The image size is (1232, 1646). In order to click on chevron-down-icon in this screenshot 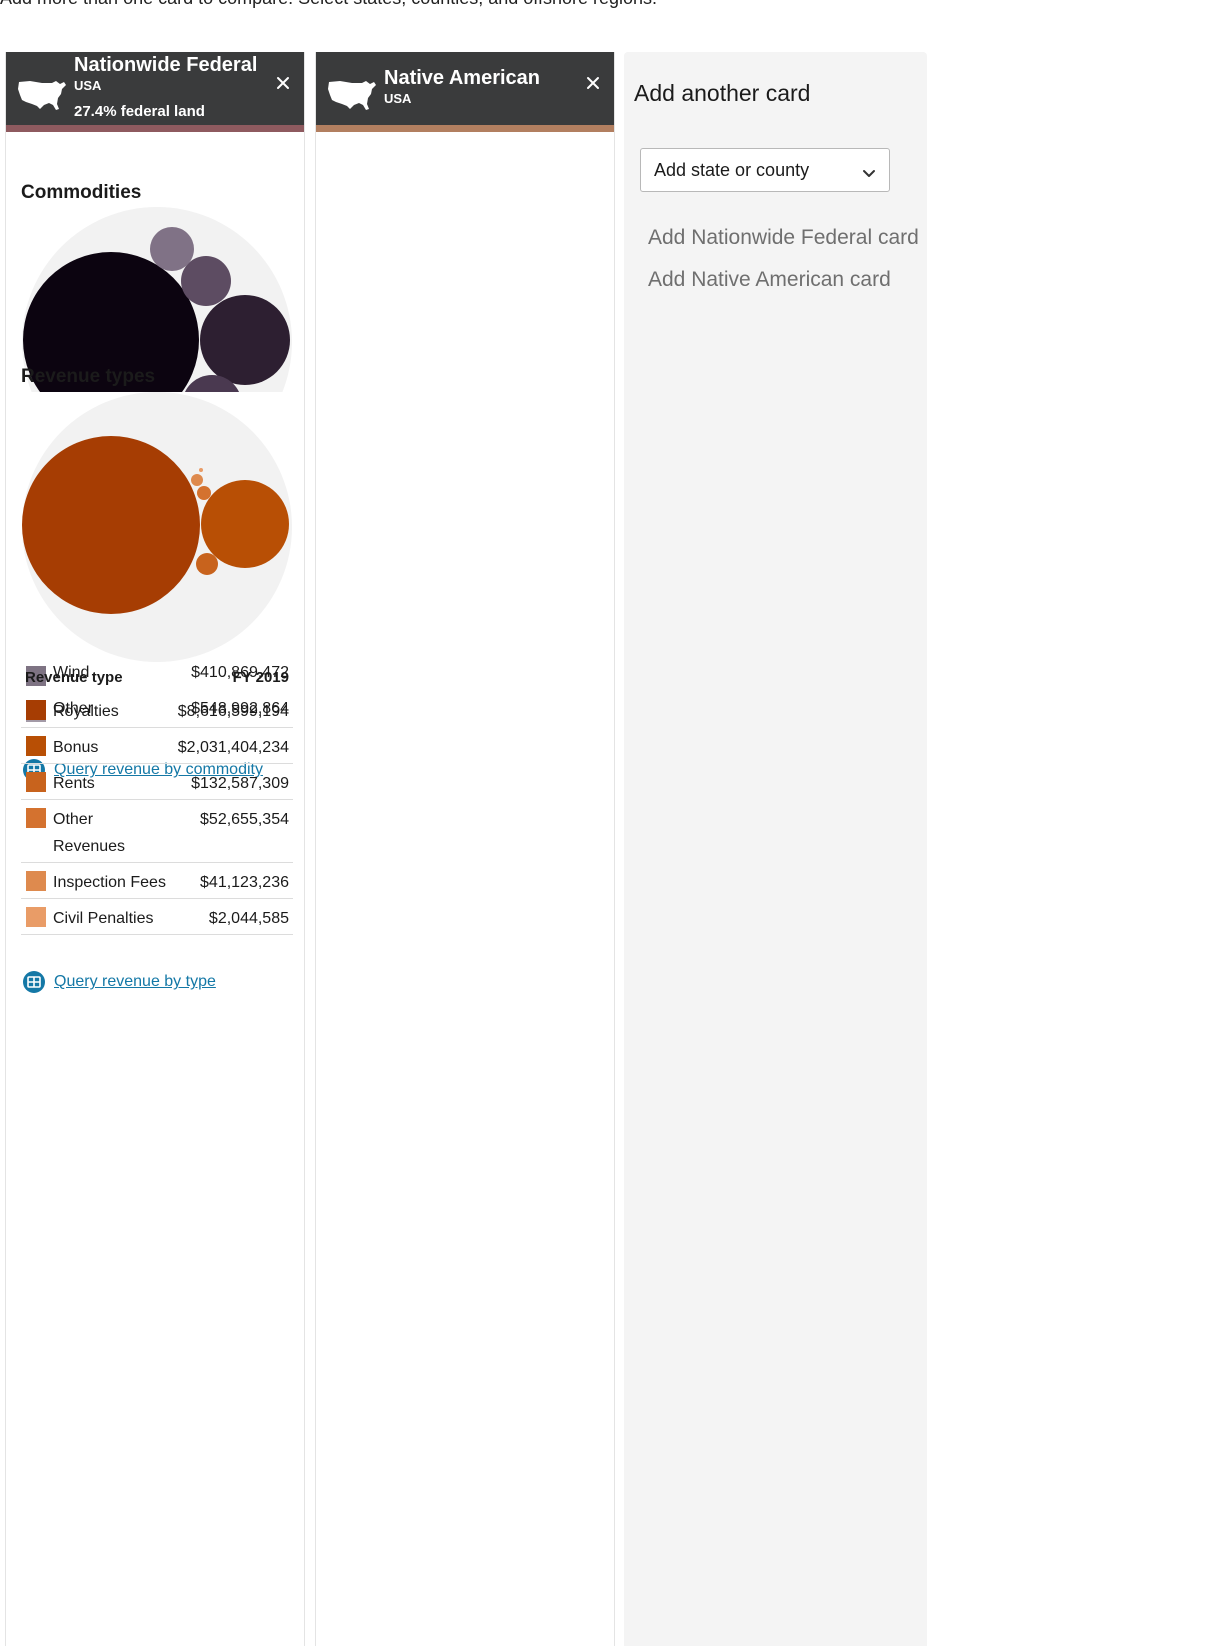, I will do `click(869, 173)`.